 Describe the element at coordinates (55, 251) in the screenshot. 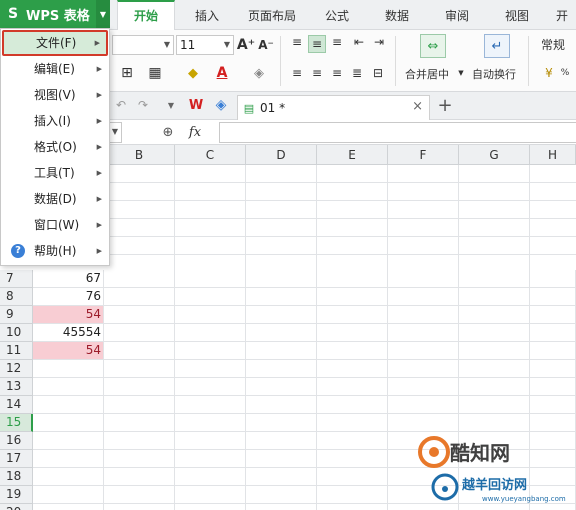

I see `menu-item-help: ? 帮助(H) ▶` at that location.